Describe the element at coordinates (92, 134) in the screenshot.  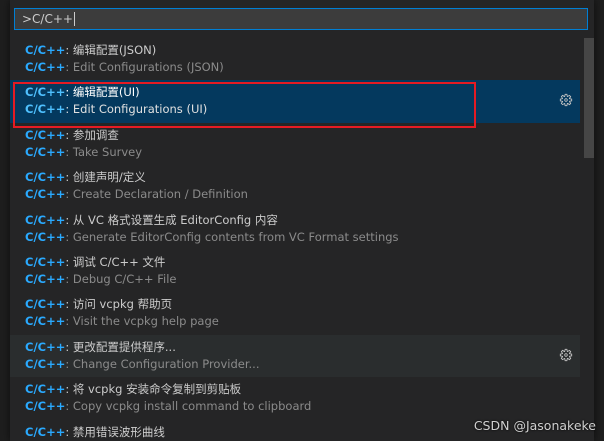
I see `command-title-text: : 参加调查` at that location.